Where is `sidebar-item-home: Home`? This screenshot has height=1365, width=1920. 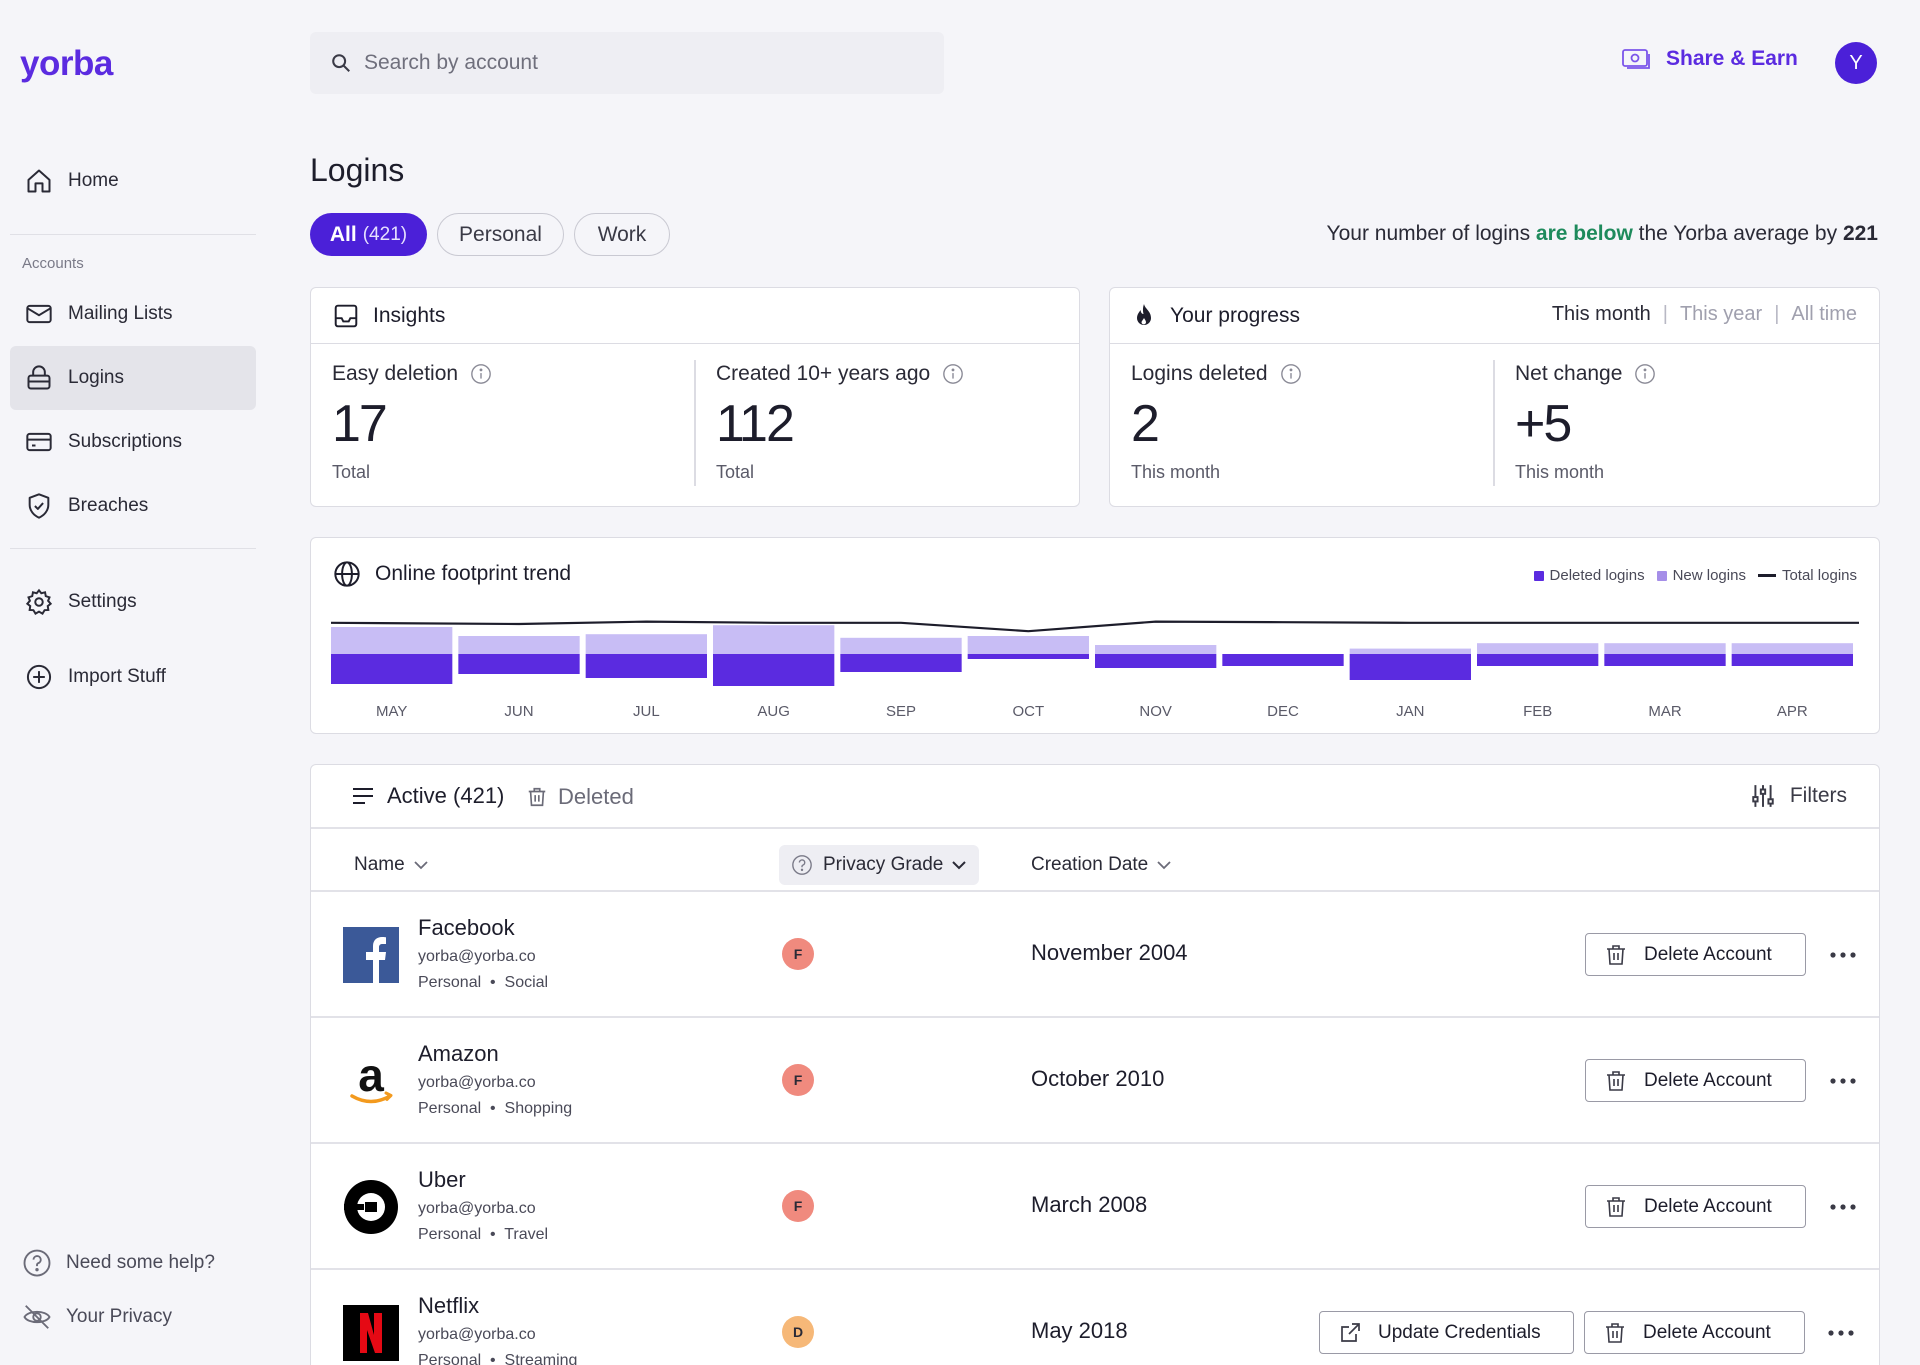 sidebar-item-home: Home is located at coordinates (133, 181).